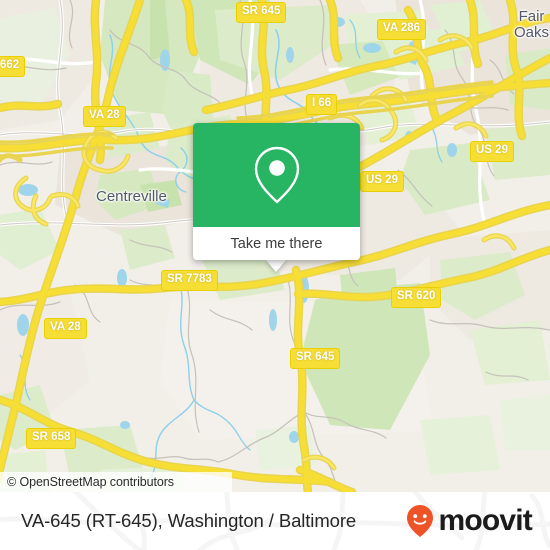 The width and height of the screenshot is (550, 550). I want to click on popup-cta-button: Take me there, so click(276, 243).